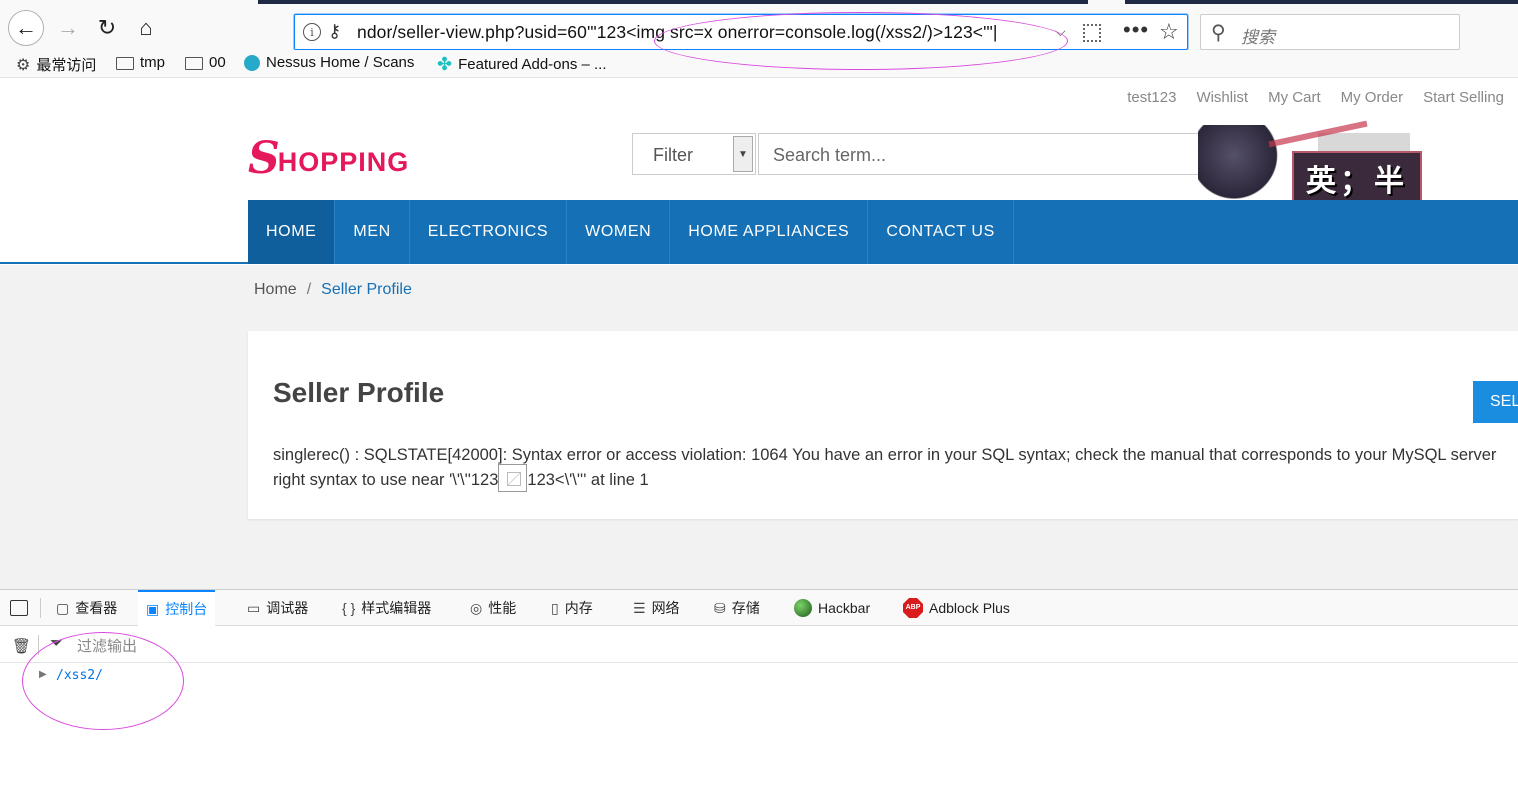  Describe the element at coordinates (1258, 37) in the screenshot. I see `search-placeholder: 搜索` at that location.